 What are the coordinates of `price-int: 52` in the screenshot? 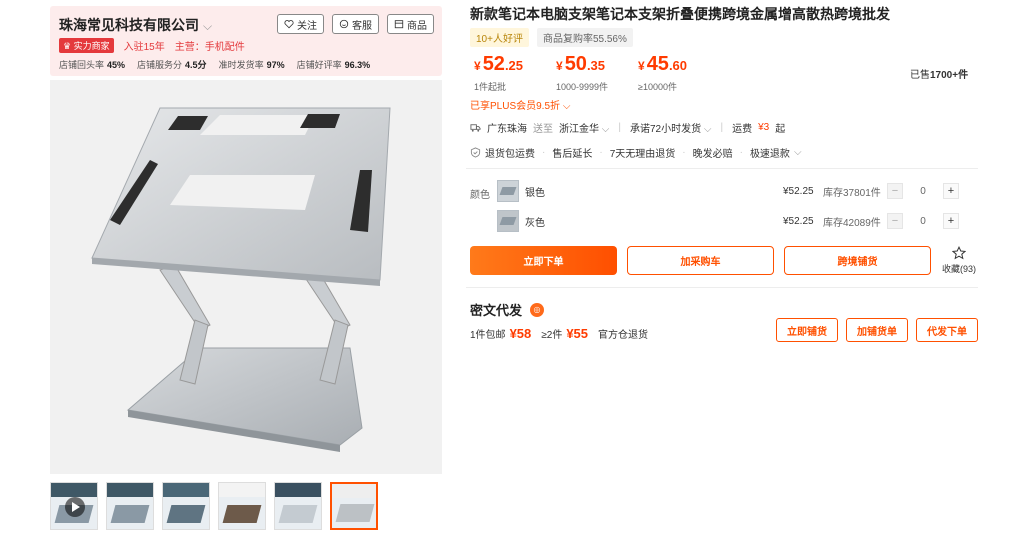 It's located at (493, 64).